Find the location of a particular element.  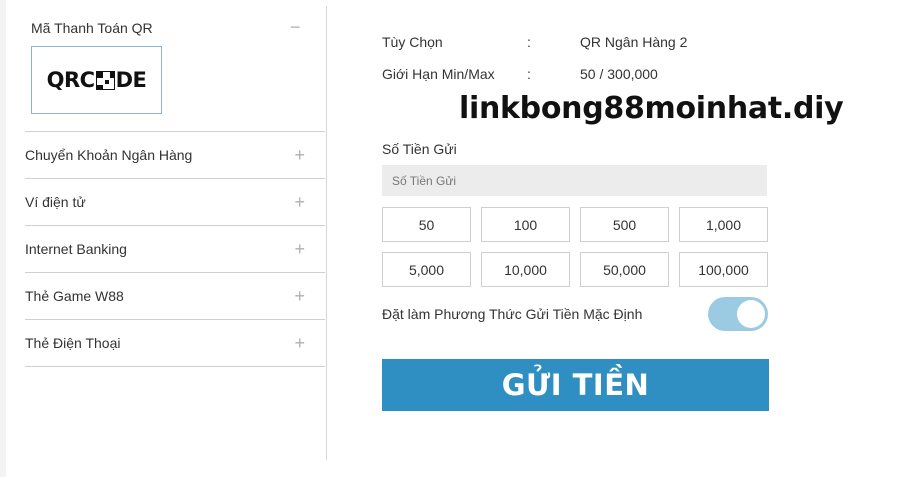

qr-code-option: QRC DE is located at coordinates (96, 80).